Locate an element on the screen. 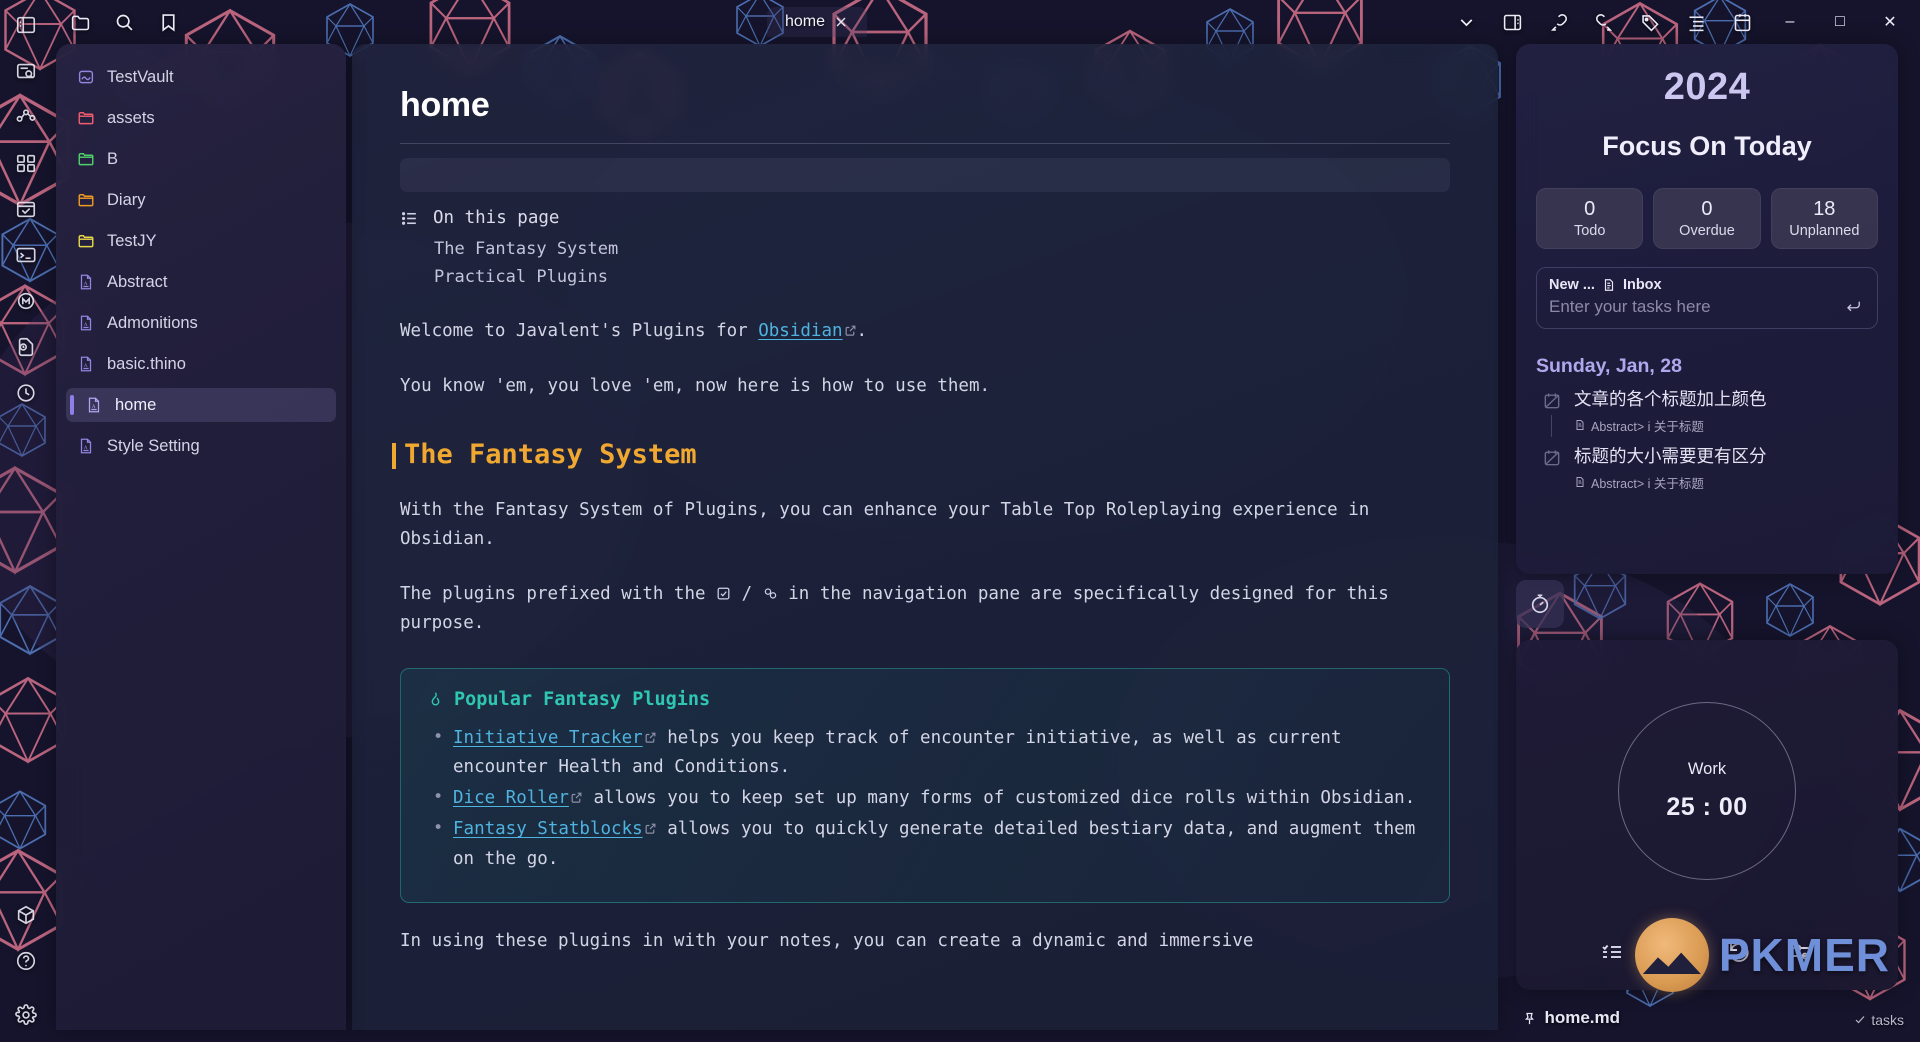 This screenshot has height=1042, width=1920. pomodoro-toggle-icon is located at coordinates (1540, 604).